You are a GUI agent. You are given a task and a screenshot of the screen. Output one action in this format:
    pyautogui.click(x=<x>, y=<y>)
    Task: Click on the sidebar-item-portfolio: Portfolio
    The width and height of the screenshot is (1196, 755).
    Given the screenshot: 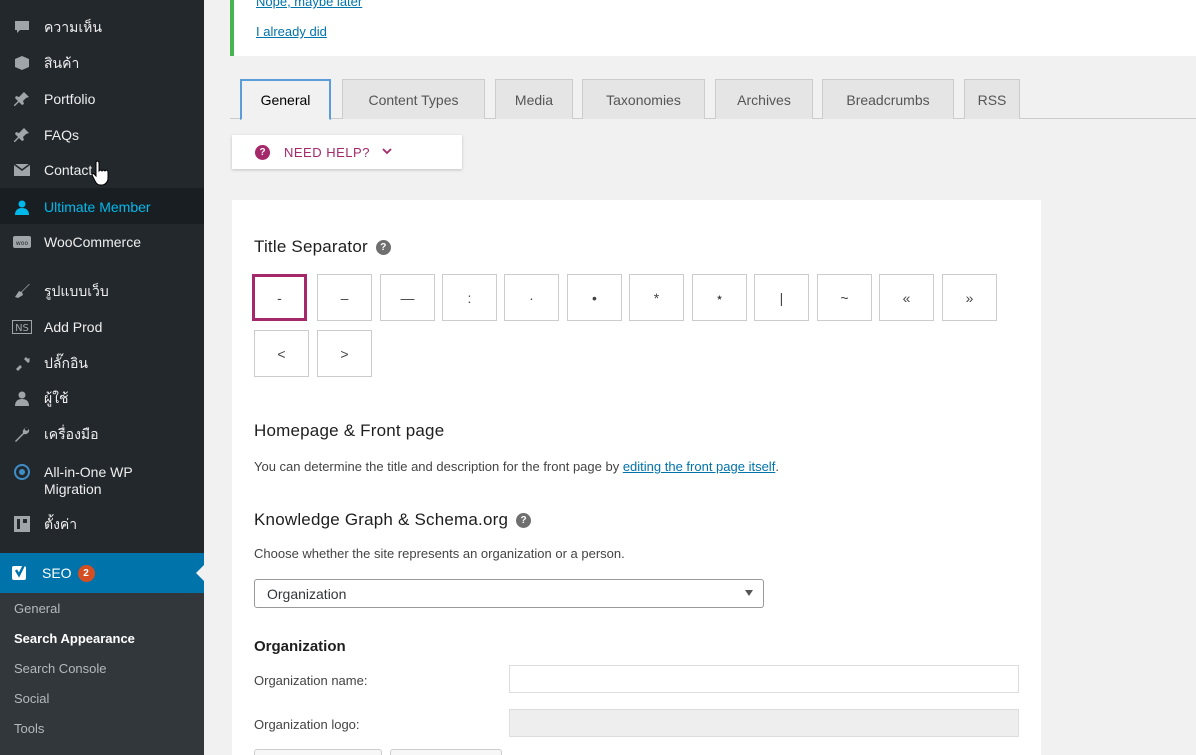 What is the action you would take?
    pyautogui.click(x=102, y=99)
    